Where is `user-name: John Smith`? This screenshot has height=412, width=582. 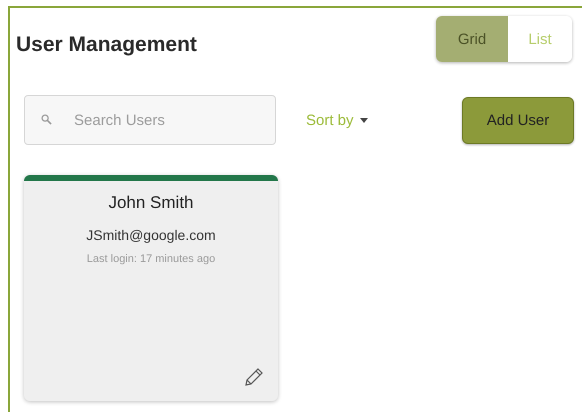
user-name: John Smith is located at coordinates (151, 203).